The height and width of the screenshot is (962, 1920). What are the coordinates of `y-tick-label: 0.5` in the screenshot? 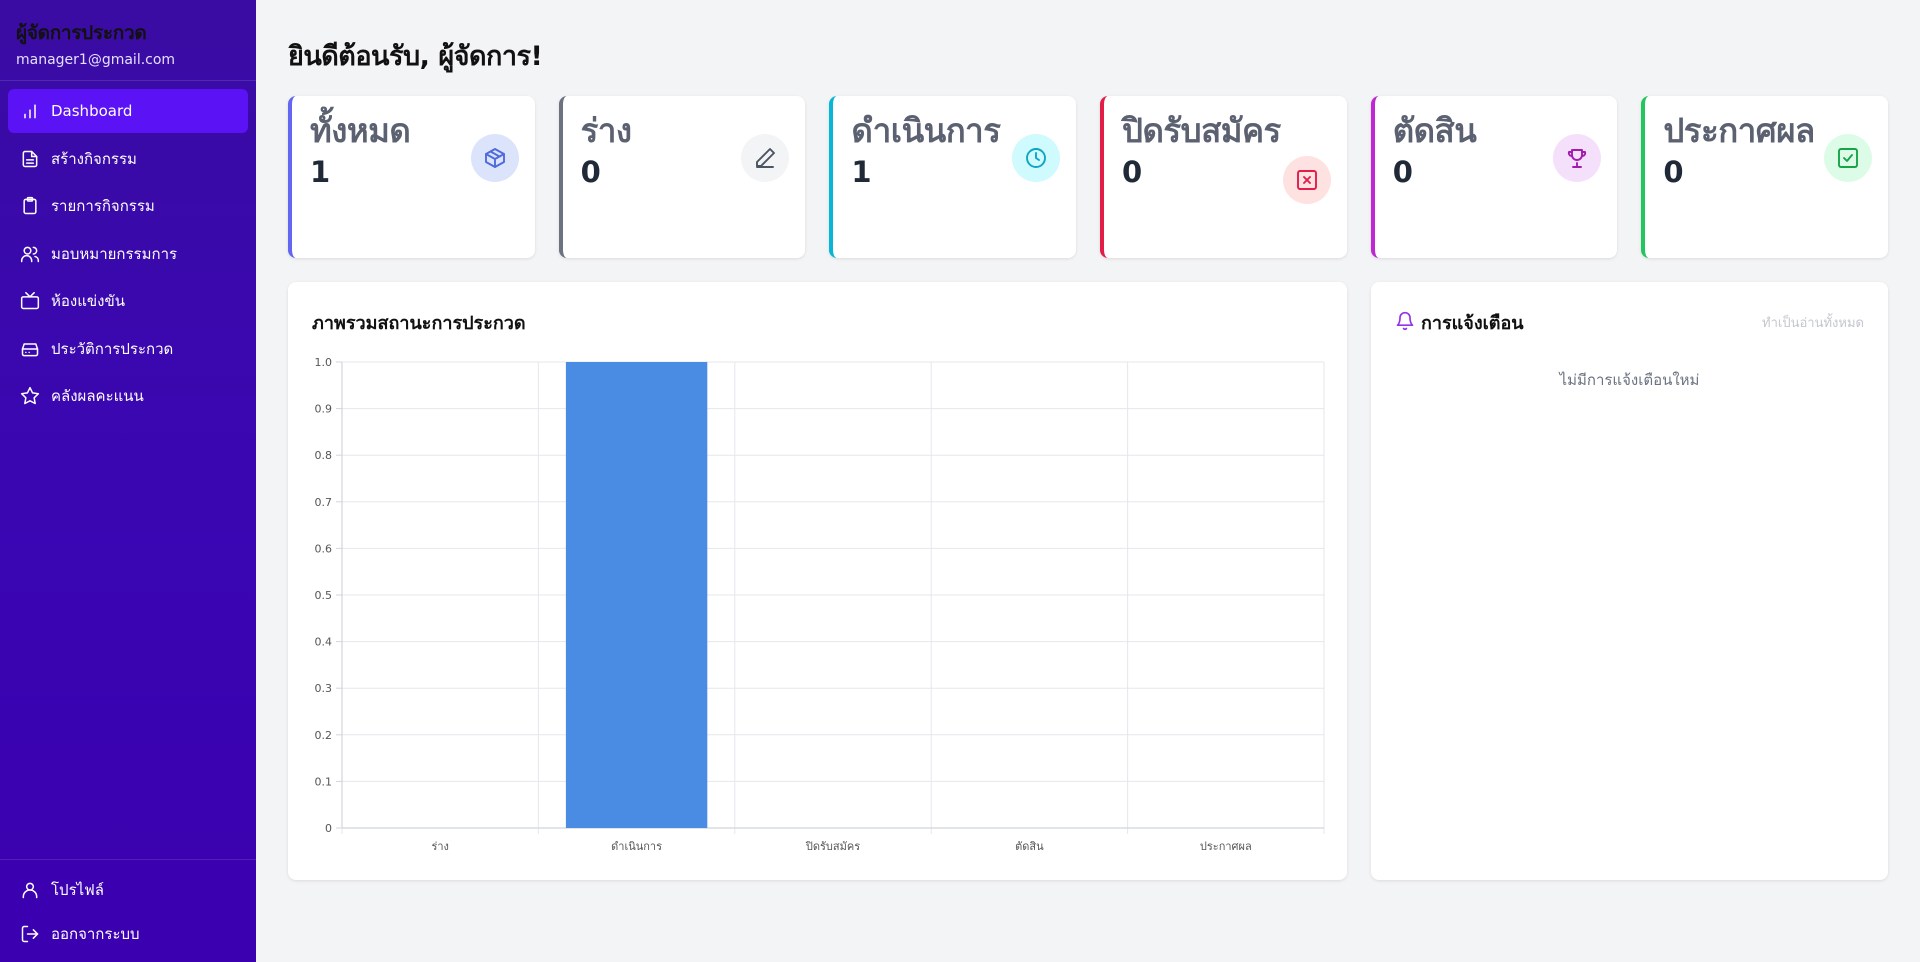 It's located at (324, 595).